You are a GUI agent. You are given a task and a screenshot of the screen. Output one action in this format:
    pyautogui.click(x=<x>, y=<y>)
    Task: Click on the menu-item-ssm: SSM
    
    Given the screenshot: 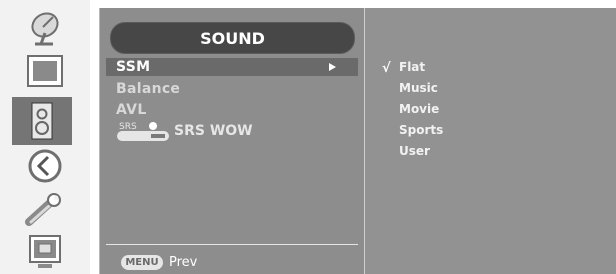 What is the action you would take?
    pyautogui.click(x=232, y=67)
    